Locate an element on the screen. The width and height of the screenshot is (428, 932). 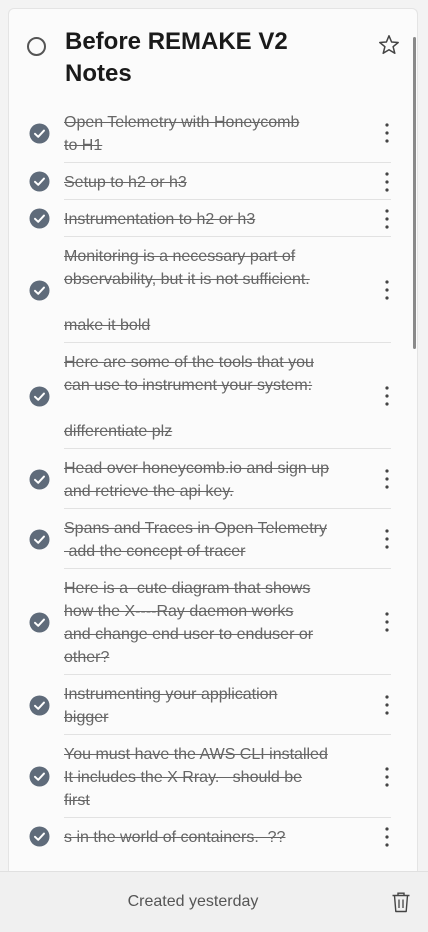
trash-icon is located at coordinates (401, 902).